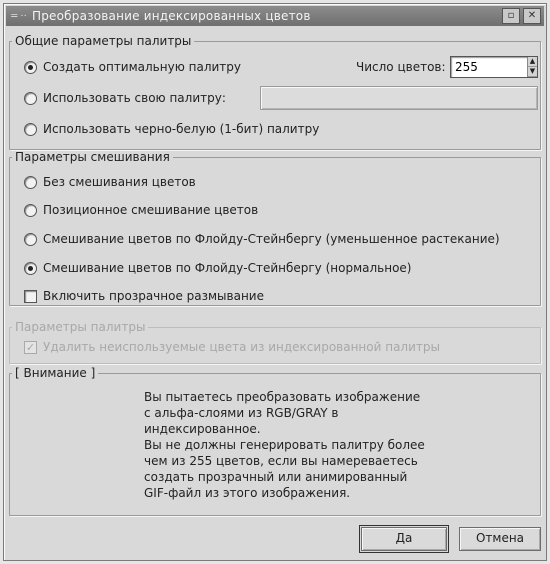 The width and height of the screenshot is (550, 564). Describe the element at coordinates (119, 182) in the screenshot. I see `no-dither-label: Без смешивания цветов` at that location.